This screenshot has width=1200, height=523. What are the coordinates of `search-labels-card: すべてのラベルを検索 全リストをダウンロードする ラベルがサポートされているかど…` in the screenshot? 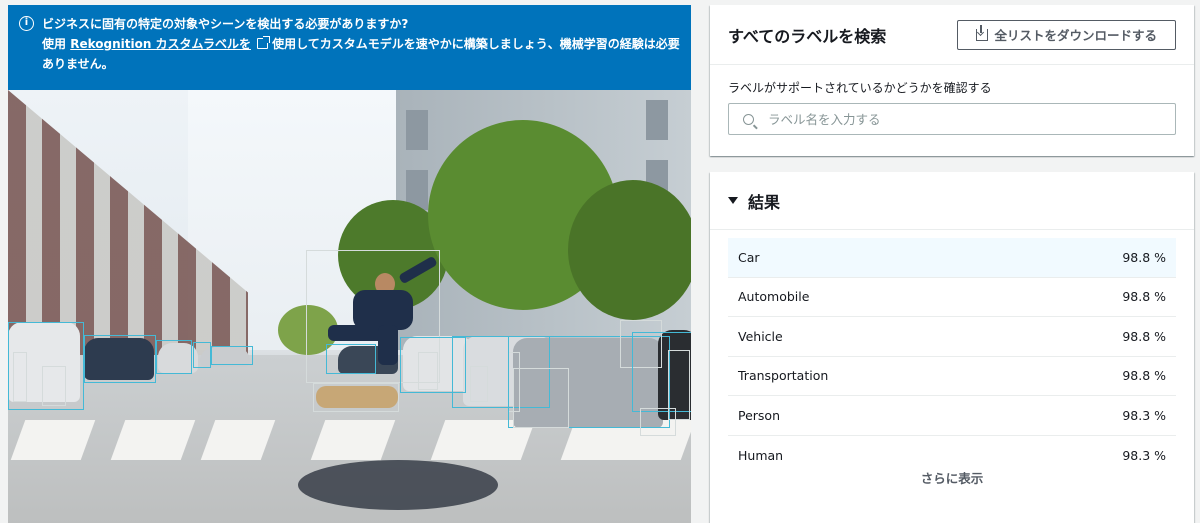 It's located at (952, 80).